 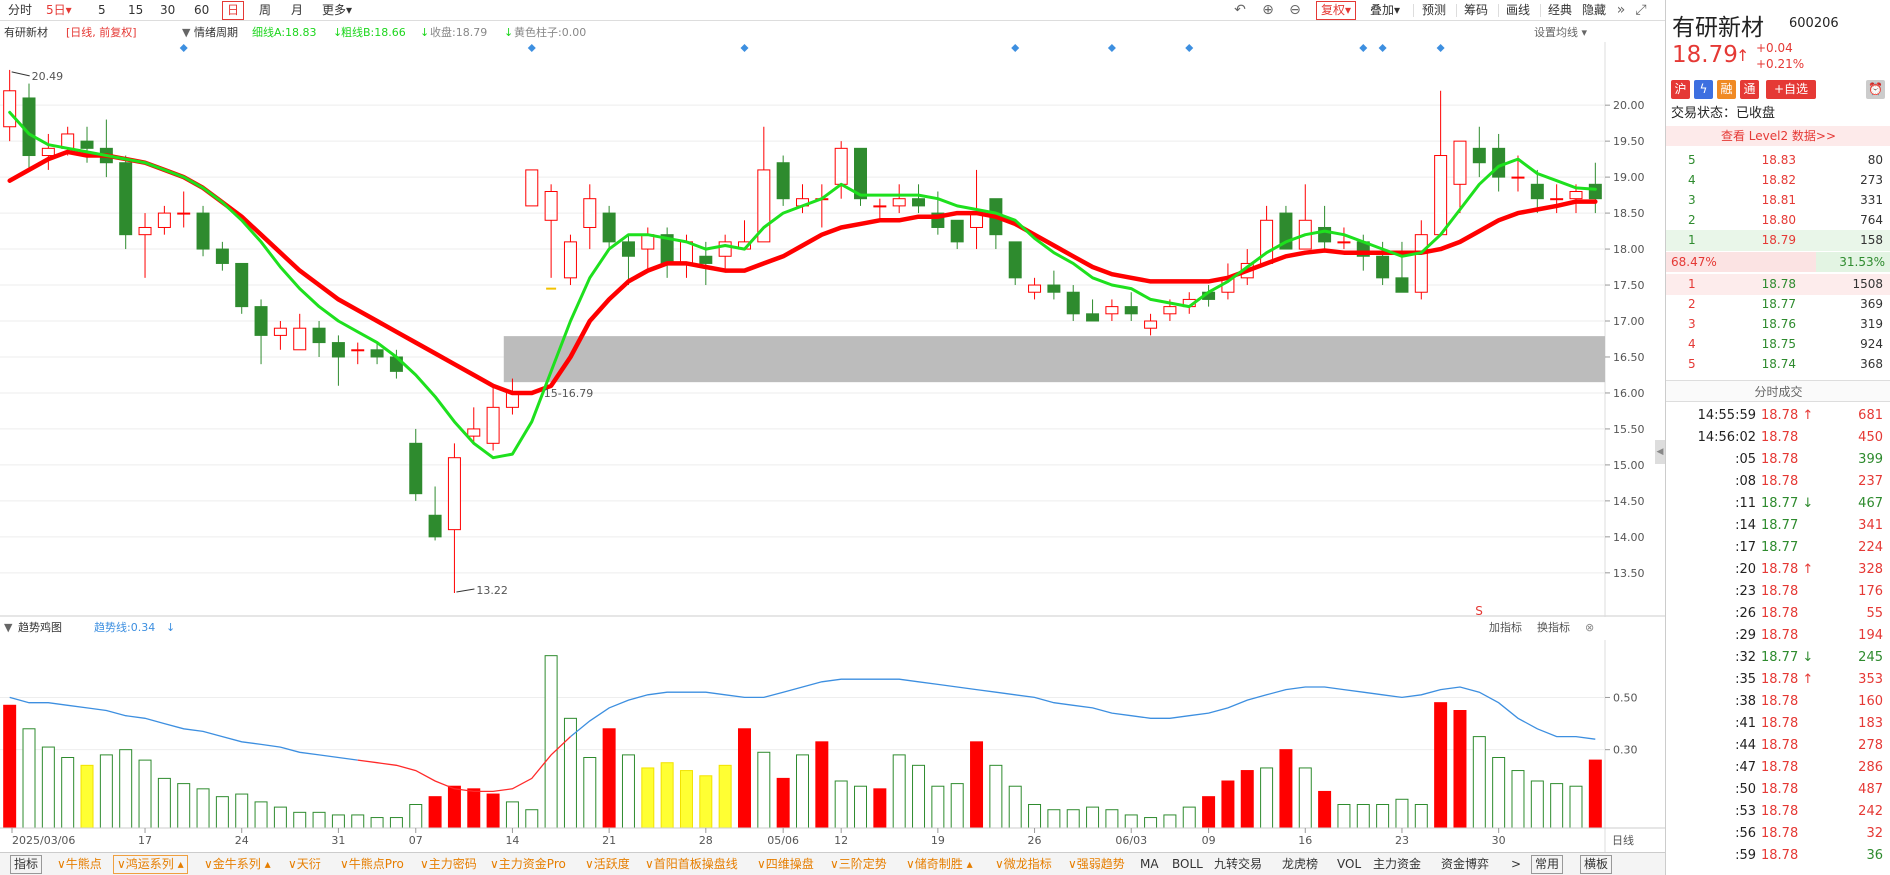 I want to click on indicator-item: ∨微龙指标, so click(x=1023, y=864).